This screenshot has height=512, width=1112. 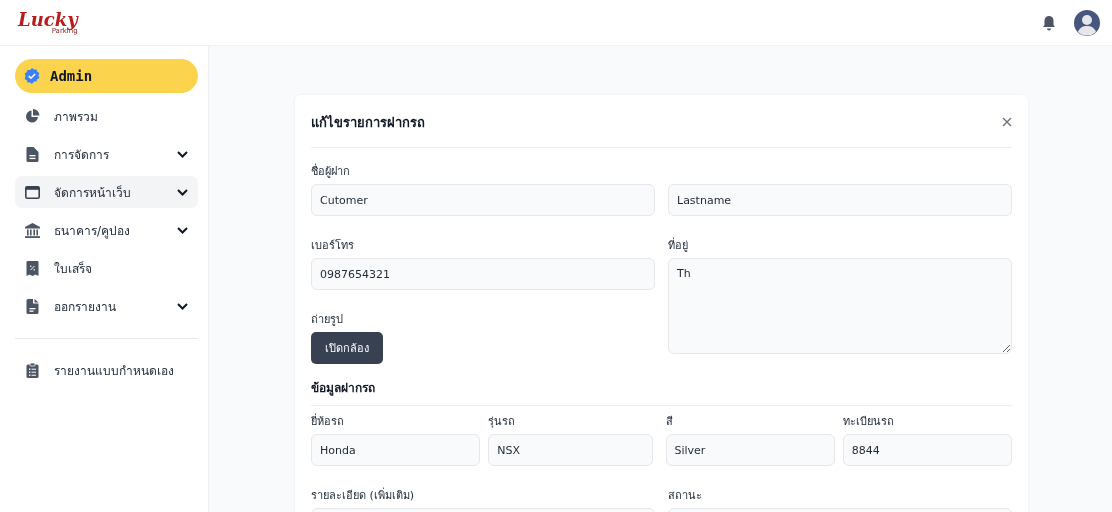 I want to click on bell-icon, so click(x=1049, y=22).